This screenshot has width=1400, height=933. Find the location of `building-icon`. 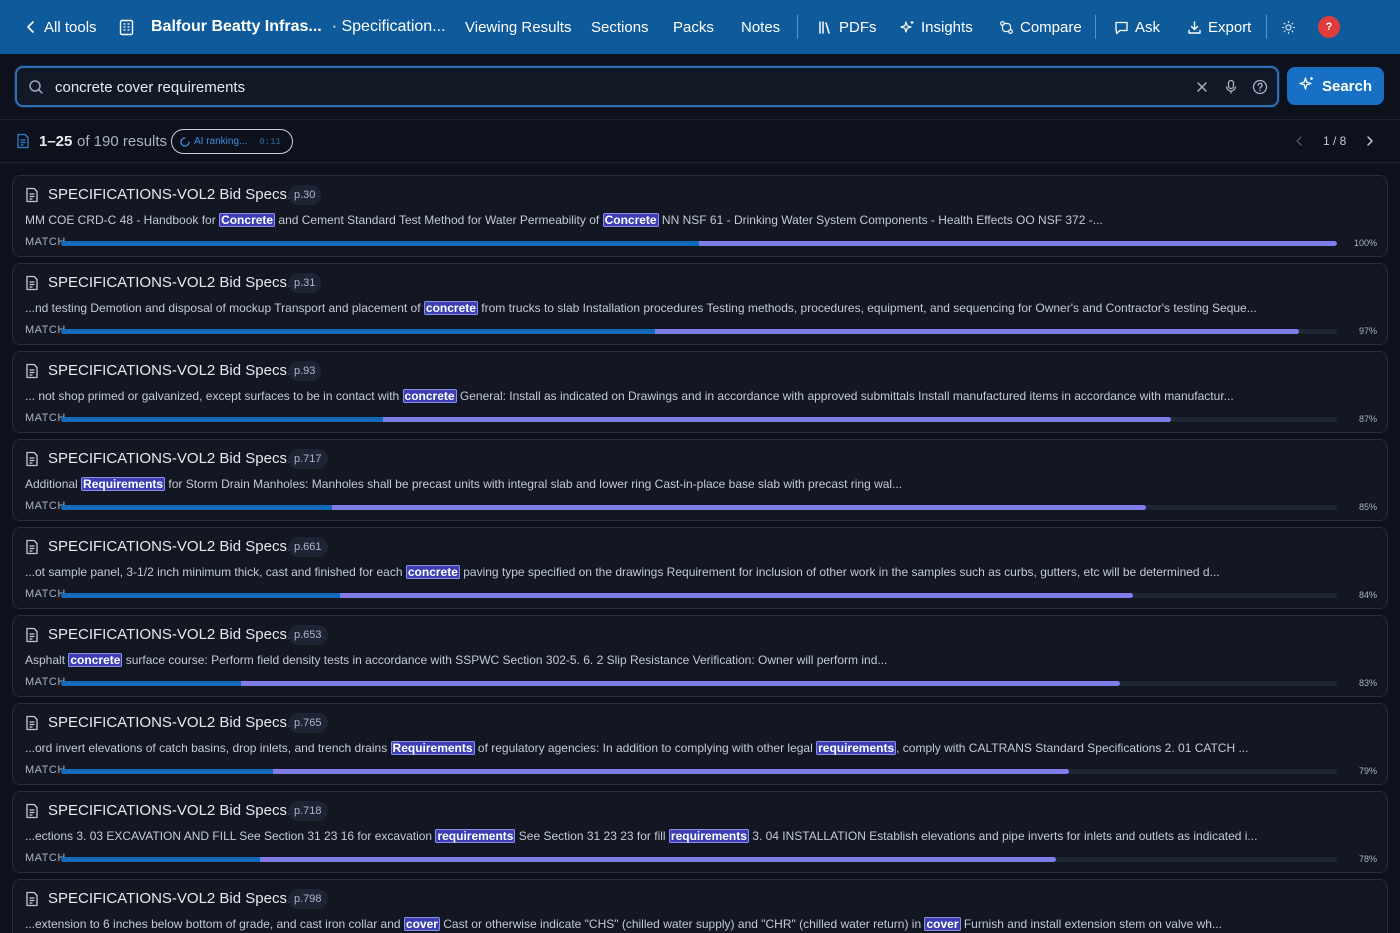

building-icon is located at coordinates (126, 27).